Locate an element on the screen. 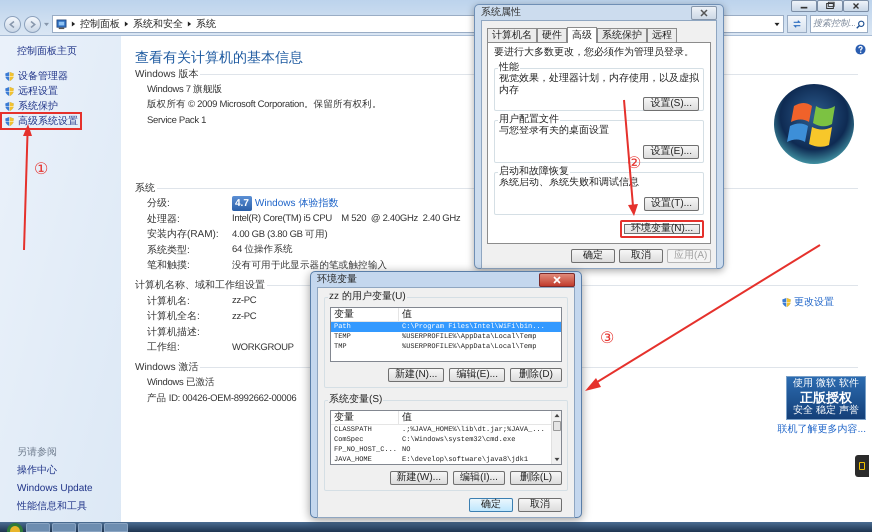 This screenshot has width=872, height=532. breadcrumb-link: 系统 is located at coordinates (206, 24).